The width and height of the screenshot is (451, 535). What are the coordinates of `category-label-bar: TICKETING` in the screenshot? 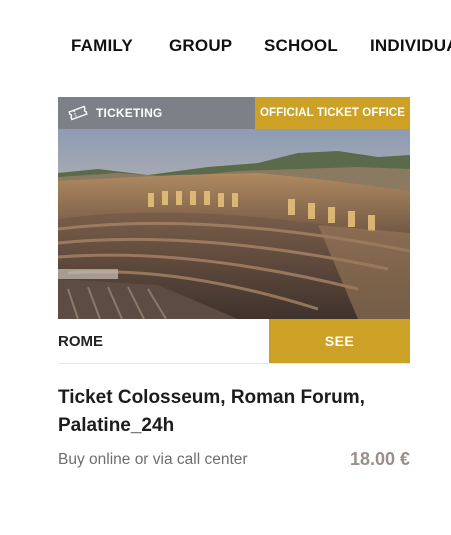 It's located at (156, 113).